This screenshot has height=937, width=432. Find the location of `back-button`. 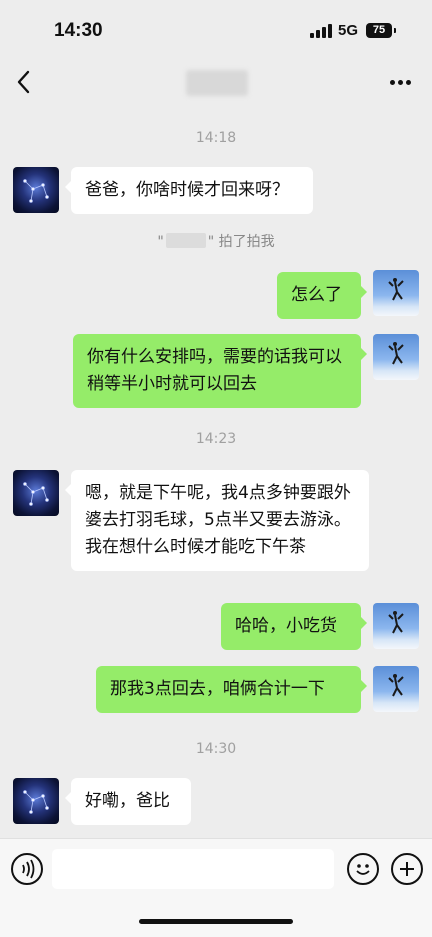

back-button is located at coordinates (24, 82).